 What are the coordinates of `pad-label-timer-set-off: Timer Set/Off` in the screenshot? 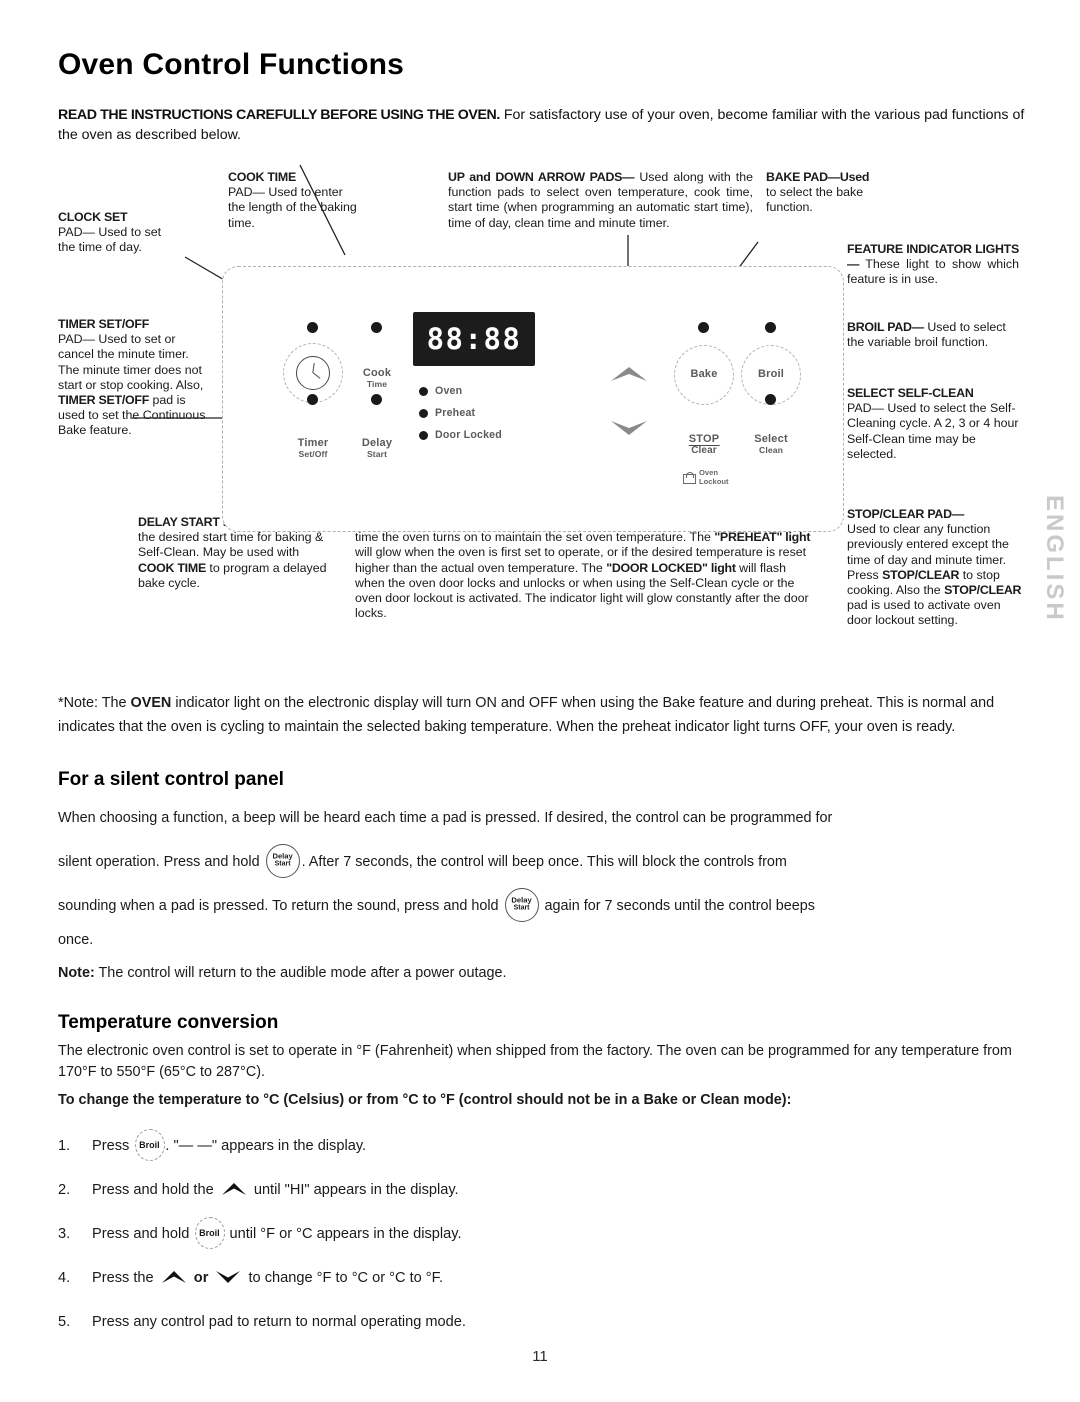 It's located at (313, 448).